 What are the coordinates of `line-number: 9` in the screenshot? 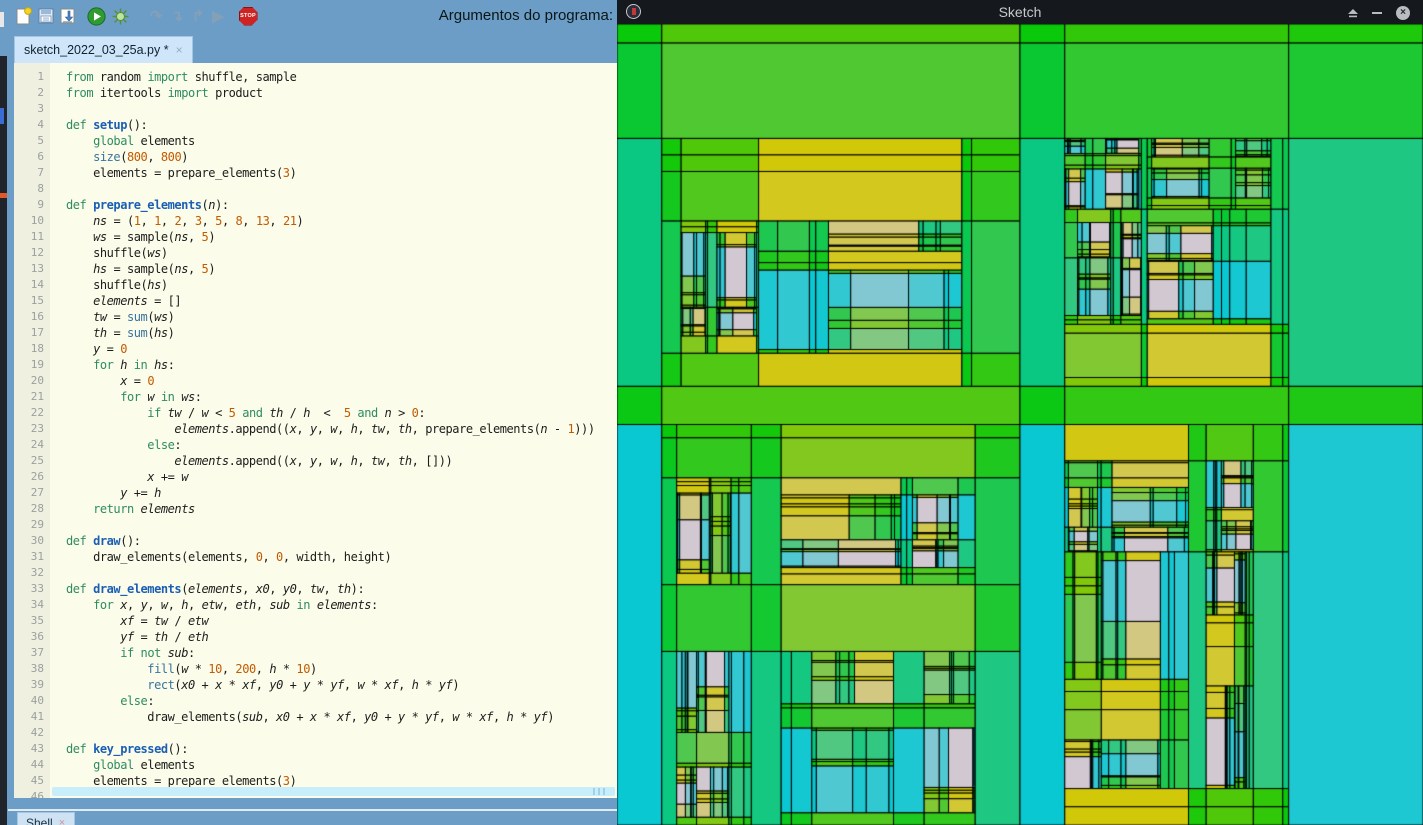 It's located at (40, 204).